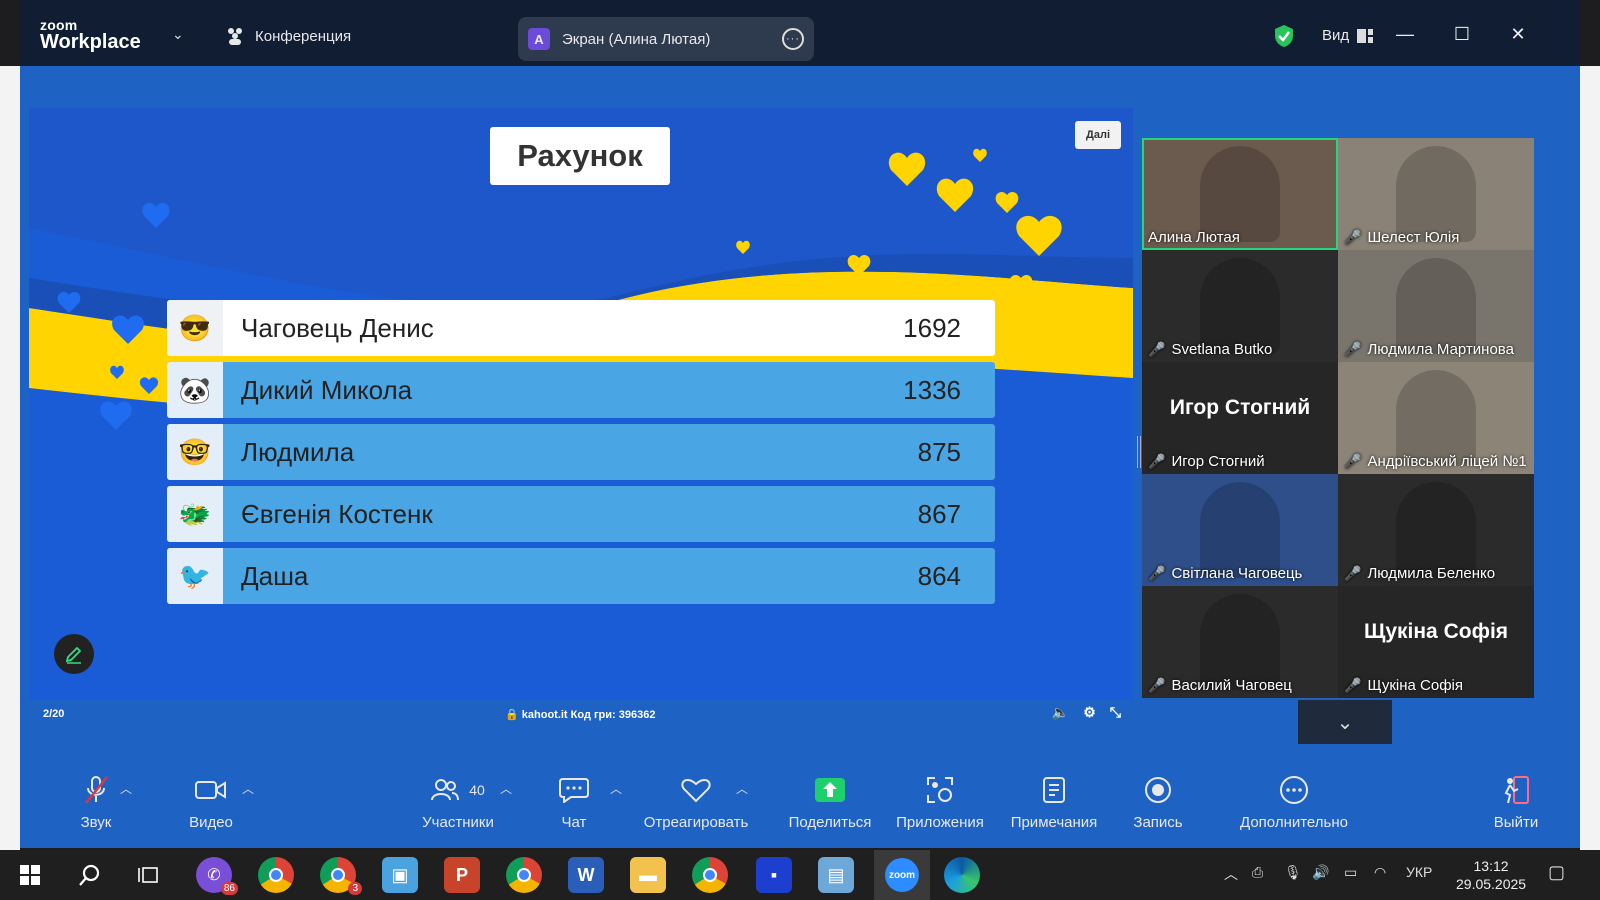 This screenshot has width=1600, height=900. Describe the element at coordinates (1436, 642) in the screenshot. I see `participant-tile: Щукіна Софія 🎤 Щукіна Софія` at that location.